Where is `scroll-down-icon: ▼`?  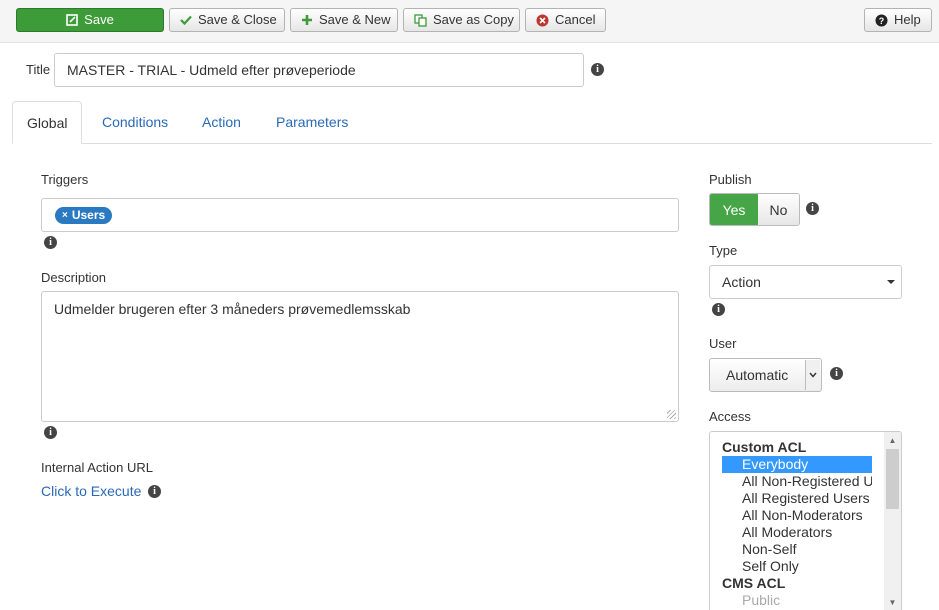
scroll-down-icon: ▼ is located at coordinates (892, 602).